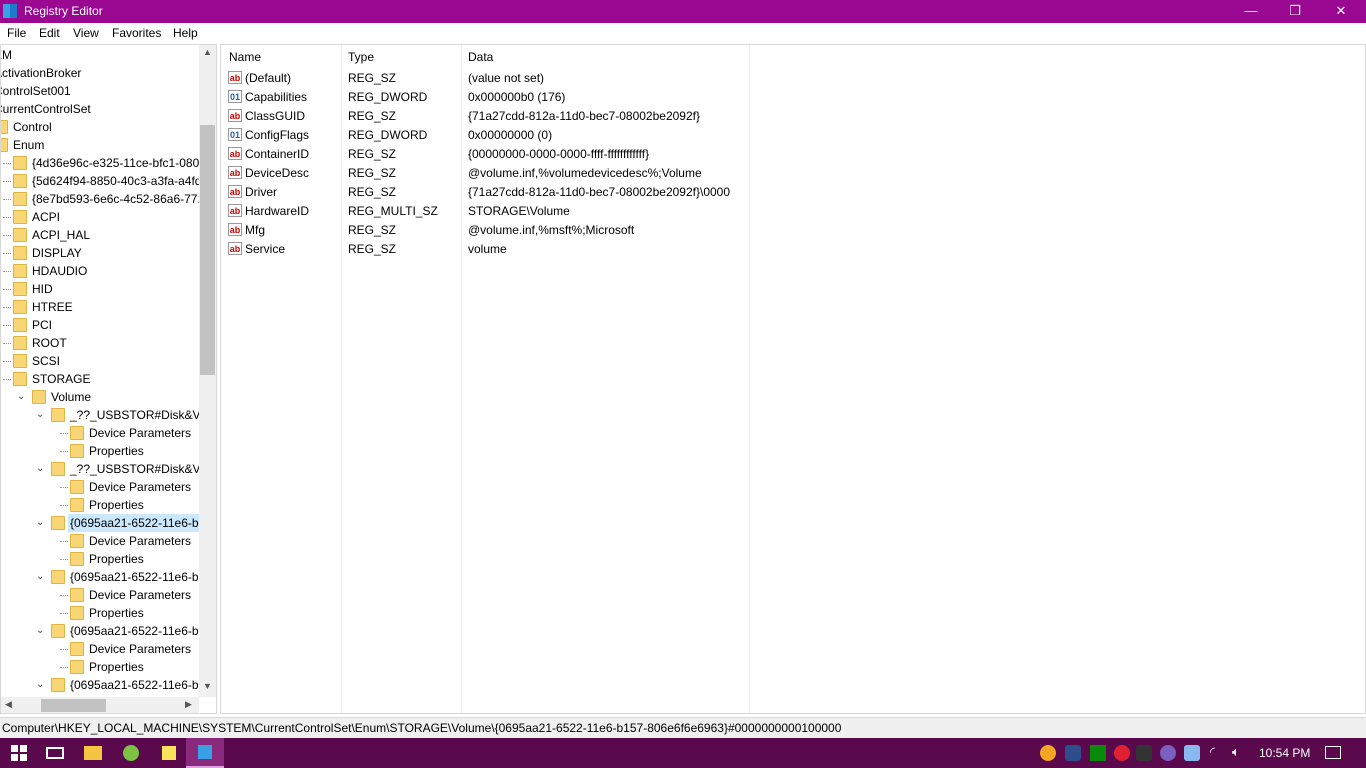 The height and width of the screenshot is (768, 1366). What do you see at coordinates (1168, 753) in the screenshot?
I see `tray-viber-icon` at bounding box center [1168, 753].